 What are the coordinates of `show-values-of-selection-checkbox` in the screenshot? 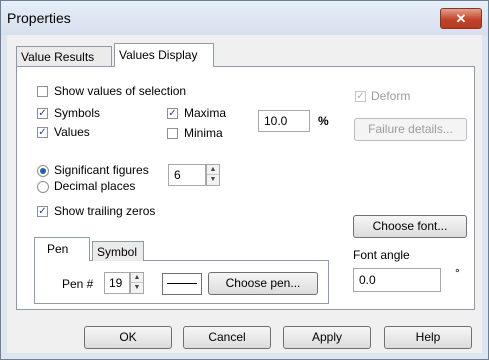 It's located at (42, 91).